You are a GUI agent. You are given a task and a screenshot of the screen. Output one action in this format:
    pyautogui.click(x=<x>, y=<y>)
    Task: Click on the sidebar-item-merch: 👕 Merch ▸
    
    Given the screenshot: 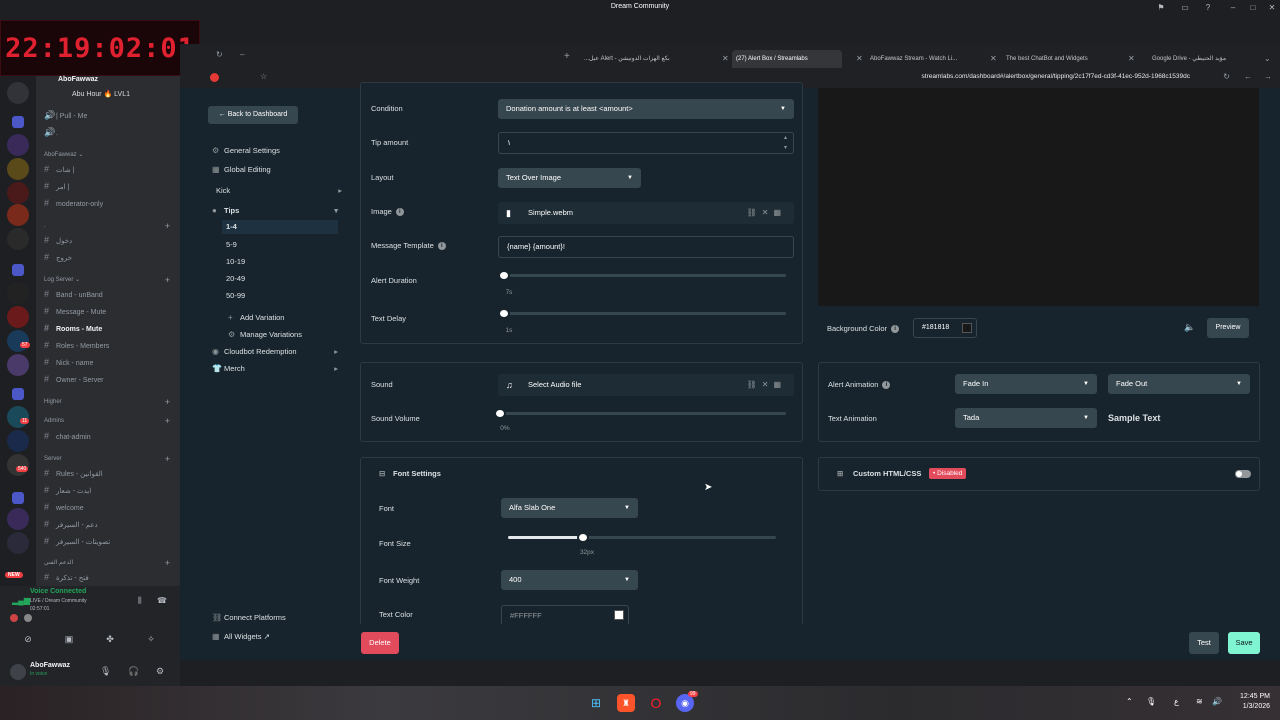 What is the action you would take?
    pyautogui.click(x=277, y=369)
    